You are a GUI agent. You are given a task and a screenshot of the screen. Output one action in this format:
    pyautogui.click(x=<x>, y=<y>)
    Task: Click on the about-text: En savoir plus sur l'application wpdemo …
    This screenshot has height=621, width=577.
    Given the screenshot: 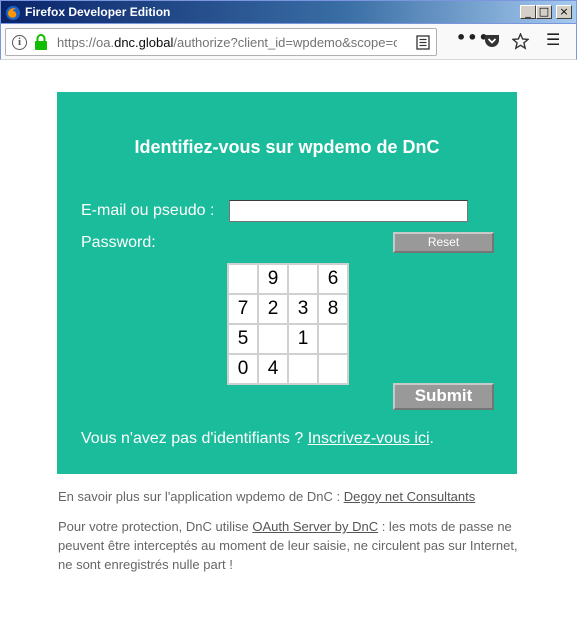 What is the action you would take?
    pyautogui.click(x=293, y=496)
    